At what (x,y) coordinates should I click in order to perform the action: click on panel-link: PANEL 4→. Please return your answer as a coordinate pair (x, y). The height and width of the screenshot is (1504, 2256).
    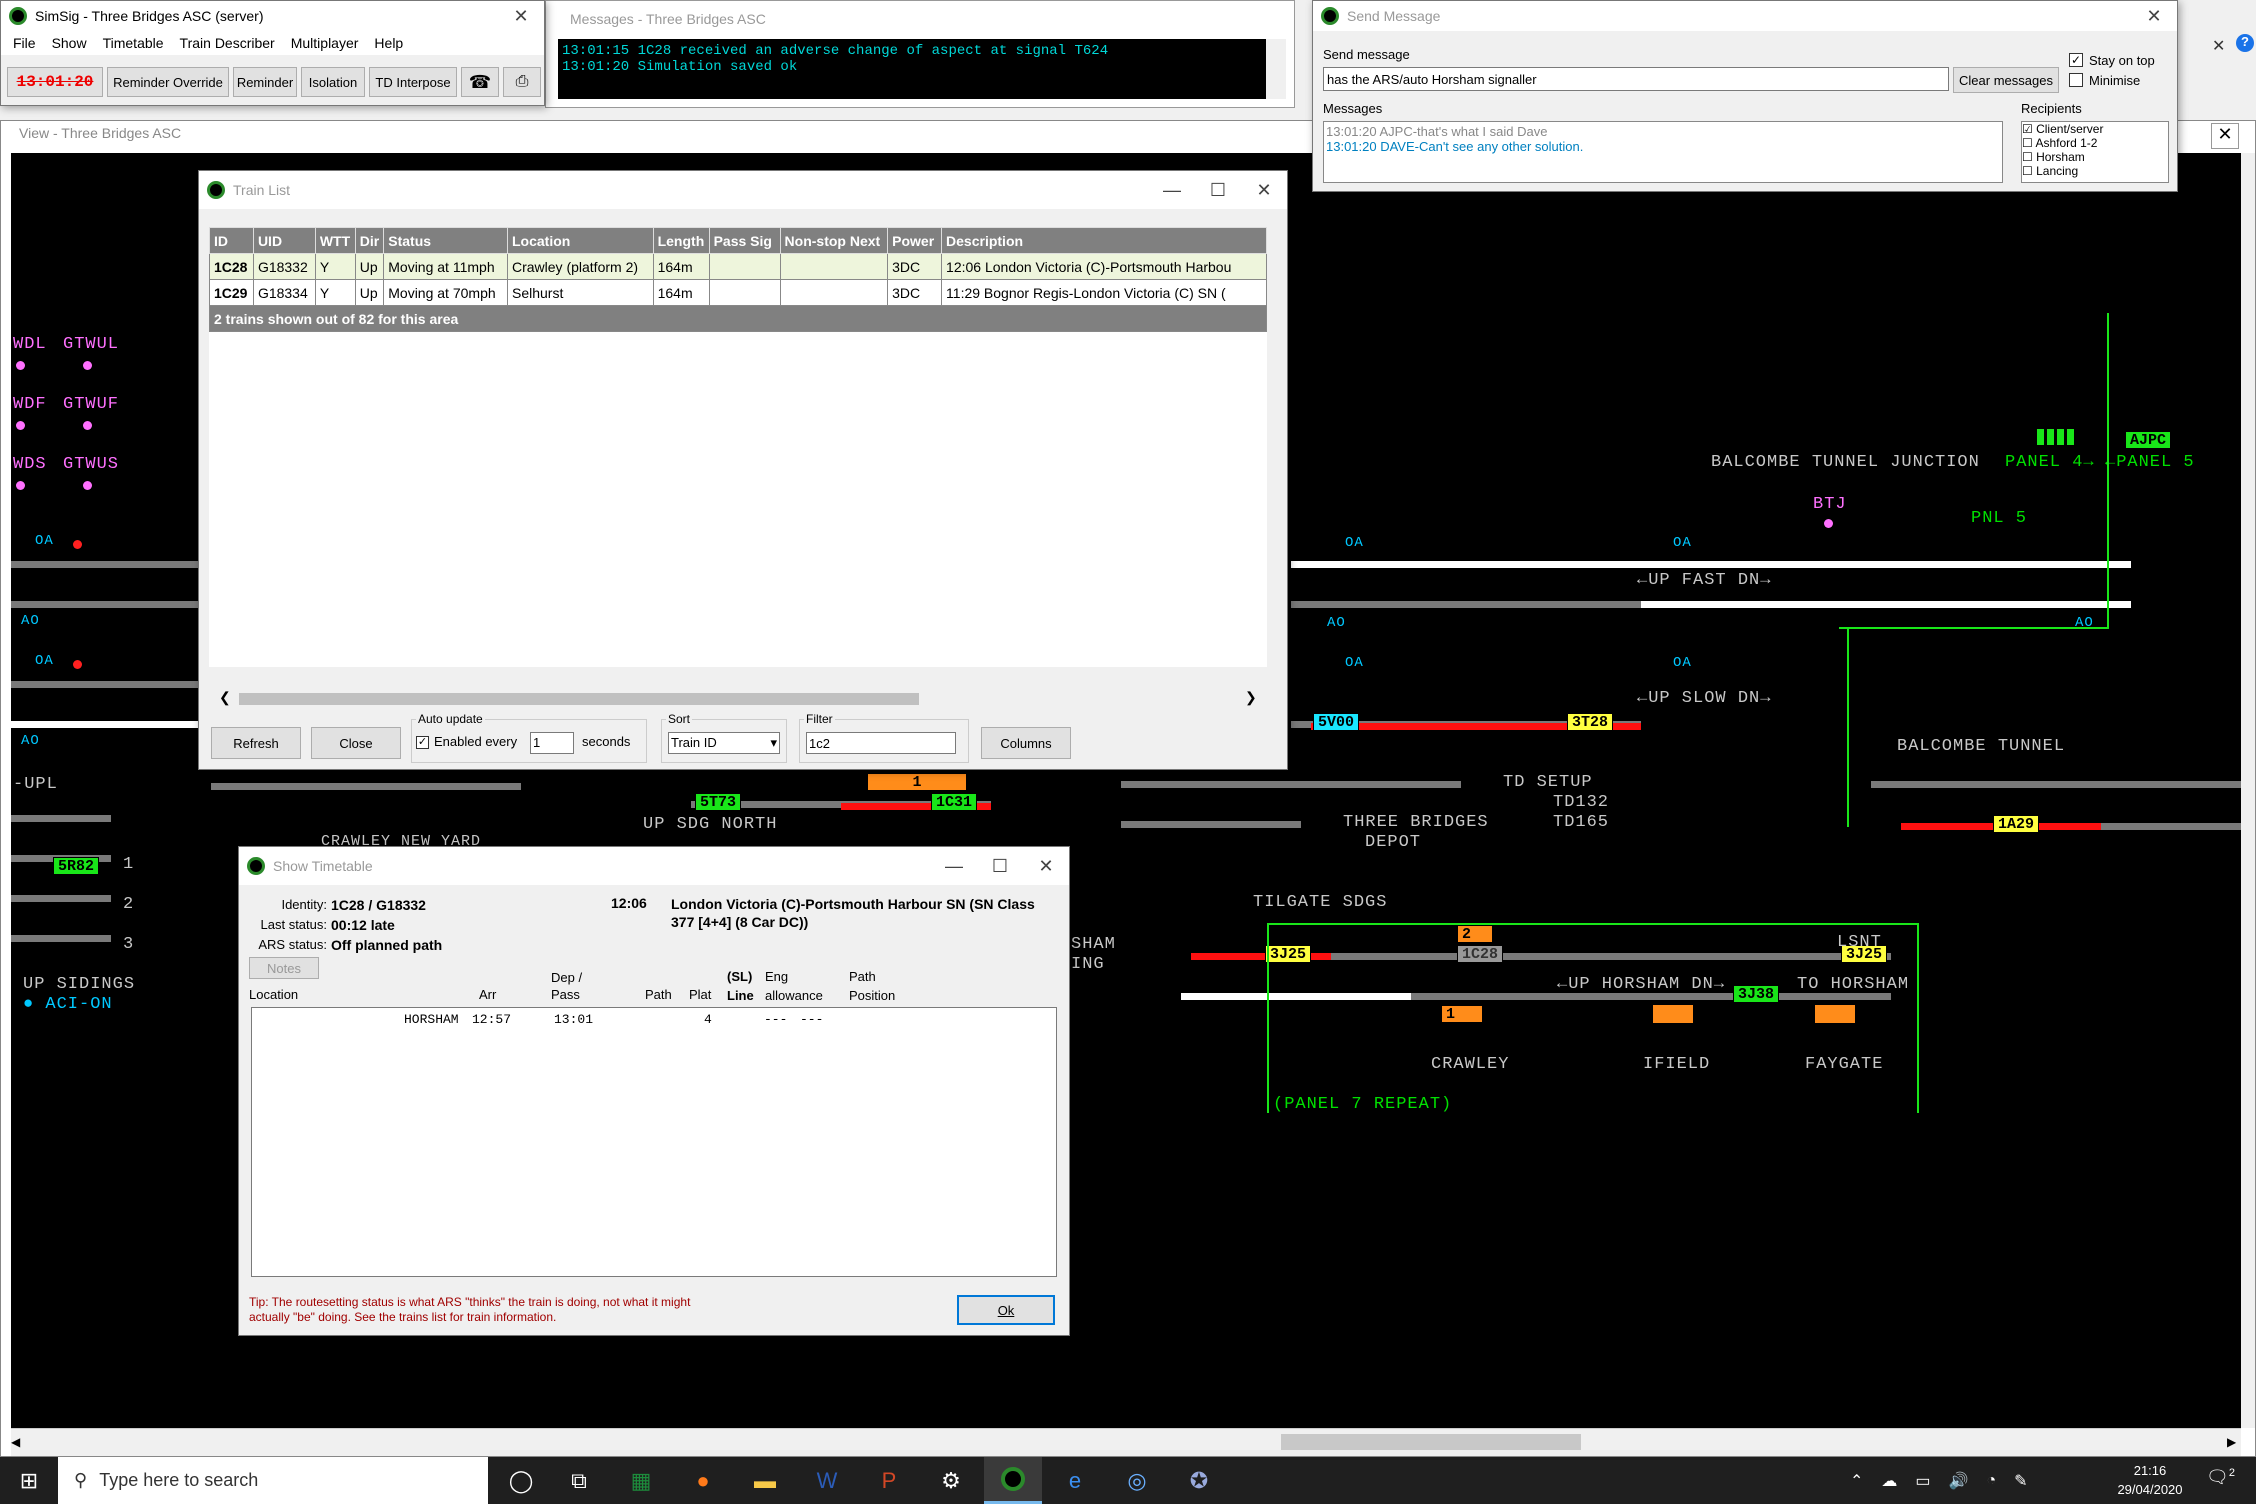
    Looking at the image, I should click on (2050, 462).